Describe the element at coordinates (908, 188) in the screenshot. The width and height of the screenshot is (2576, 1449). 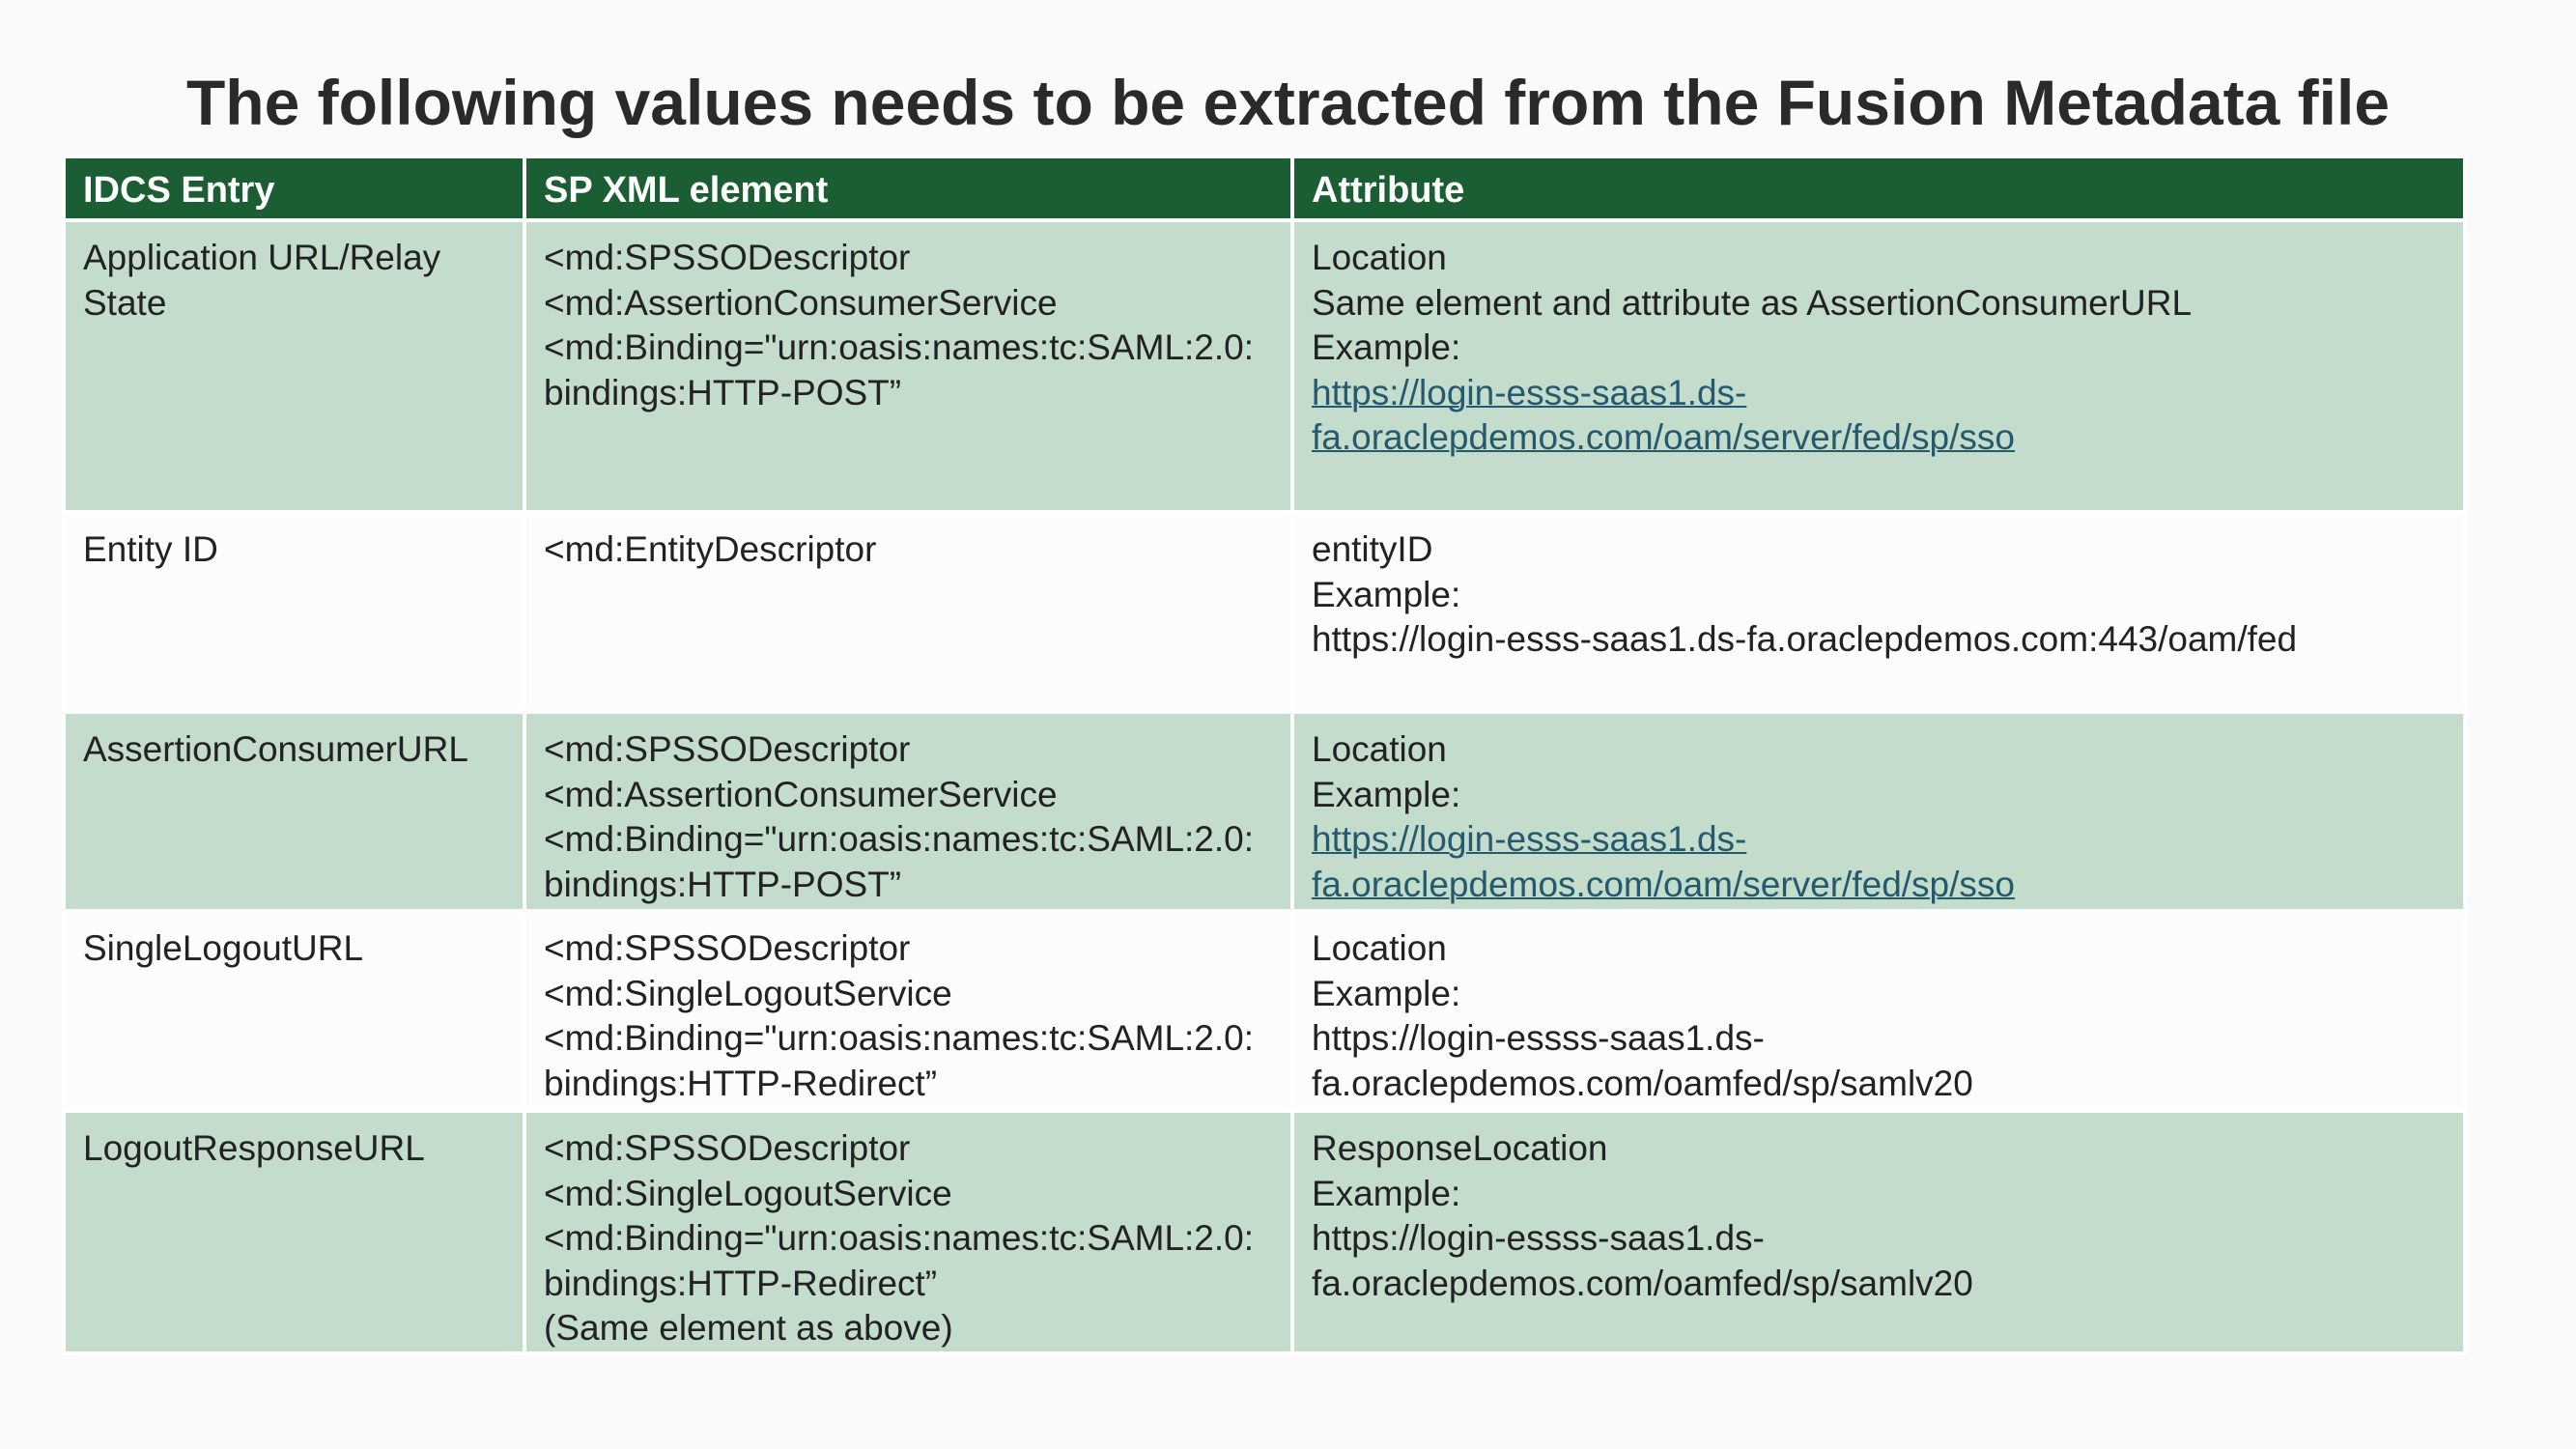
I see `column-header-sp-xml-element: SP XML element` at that location.